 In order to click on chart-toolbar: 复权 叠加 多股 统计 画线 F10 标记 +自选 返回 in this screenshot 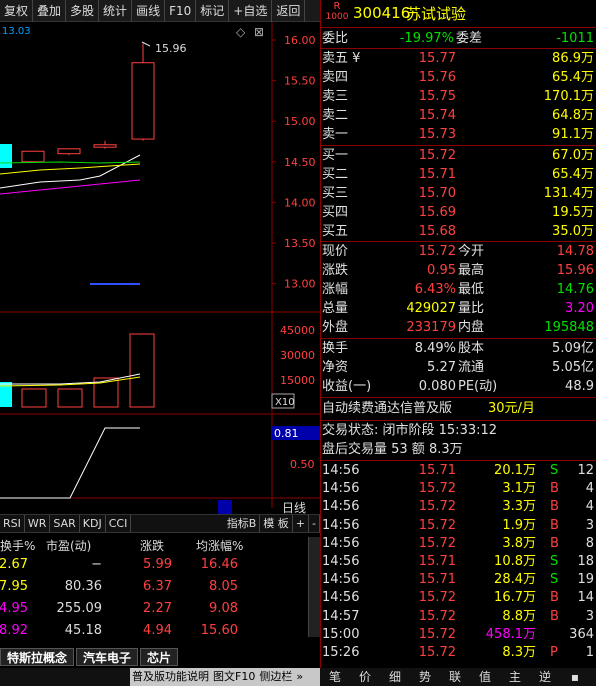, I will do `click(160, 11)`.